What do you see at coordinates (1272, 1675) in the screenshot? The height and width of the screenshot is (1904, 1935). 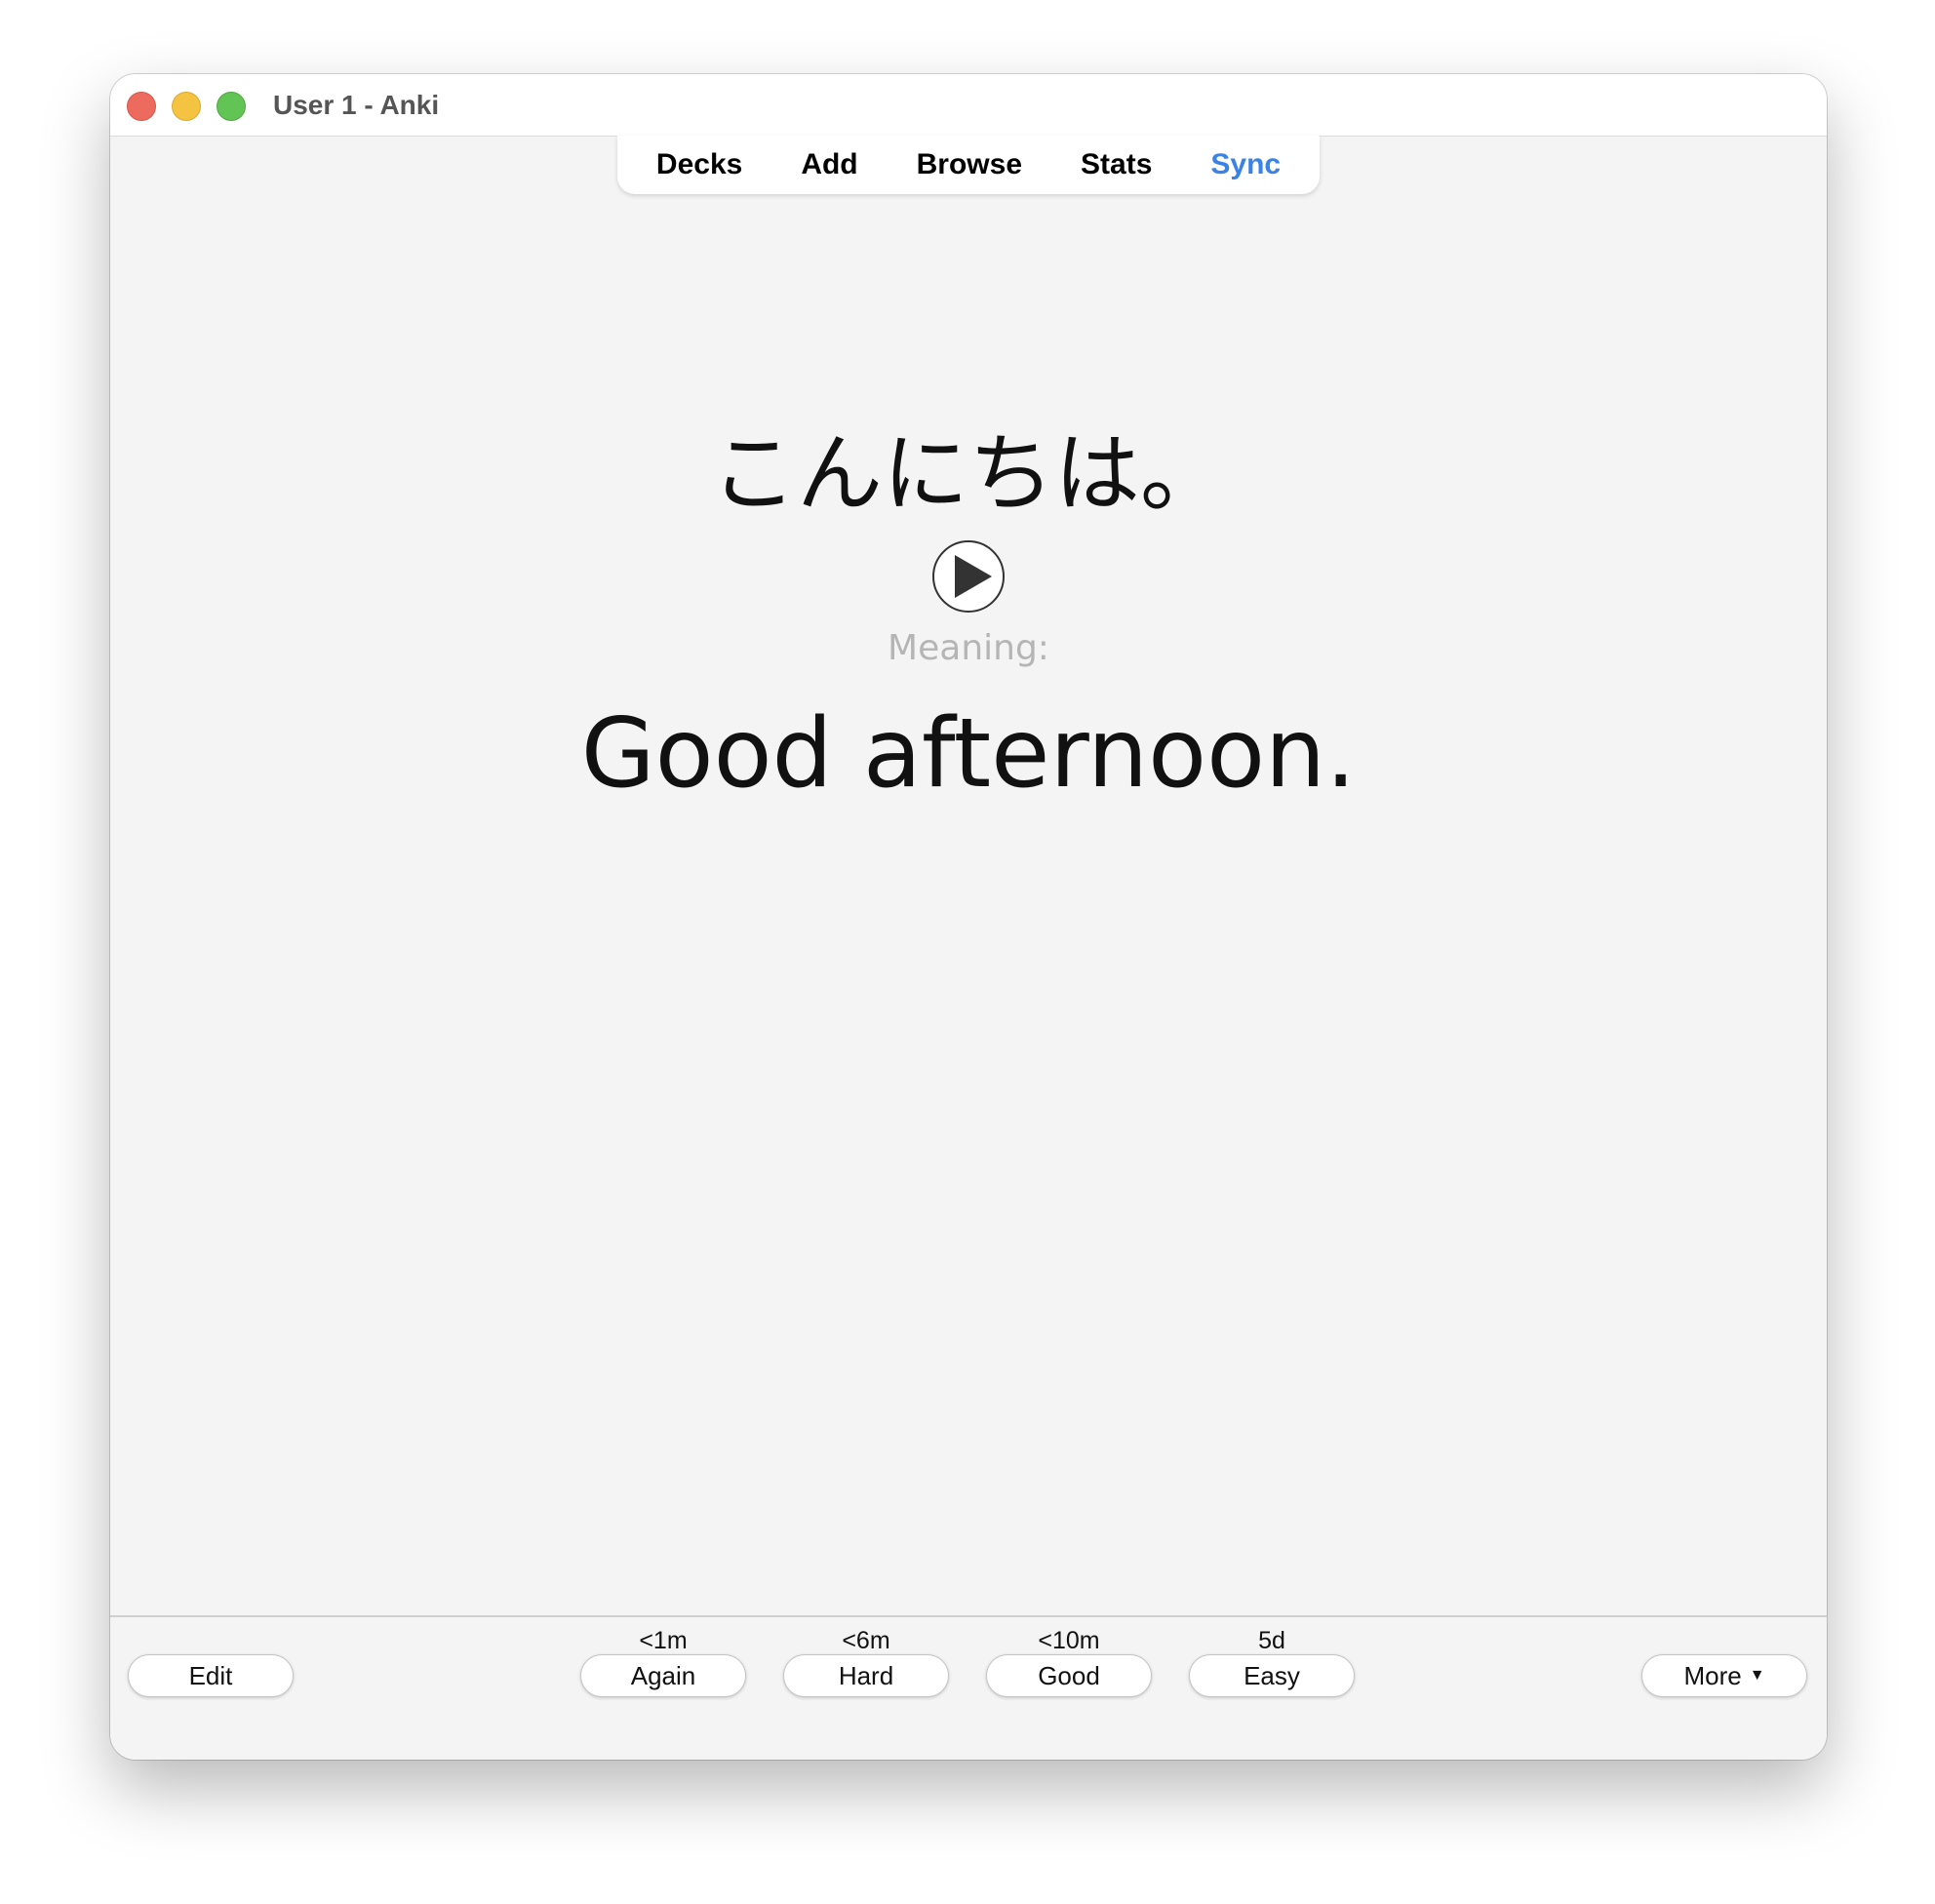 I see `easy-button: Easy` at bounding box center [1272, 1675].